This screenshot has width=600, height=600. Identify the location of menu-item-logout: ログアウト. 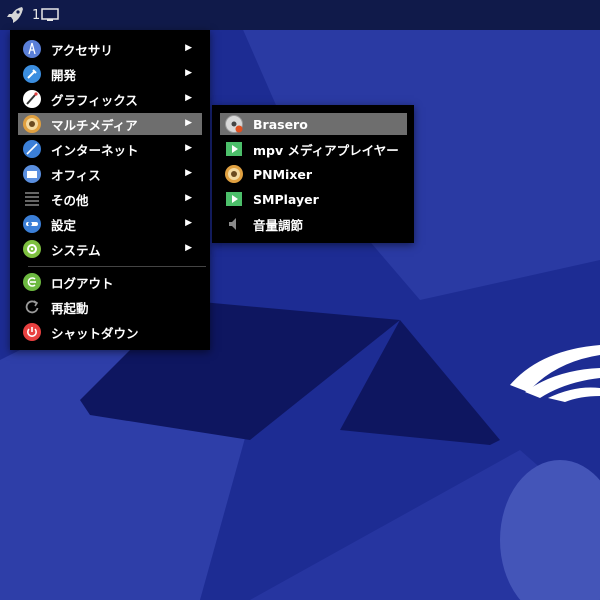
(110, 282).